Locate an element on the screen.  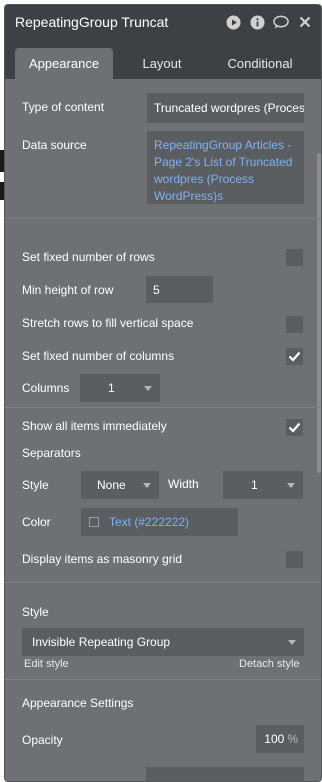
opacity-value: 100 is located at coordinates (274, 739).